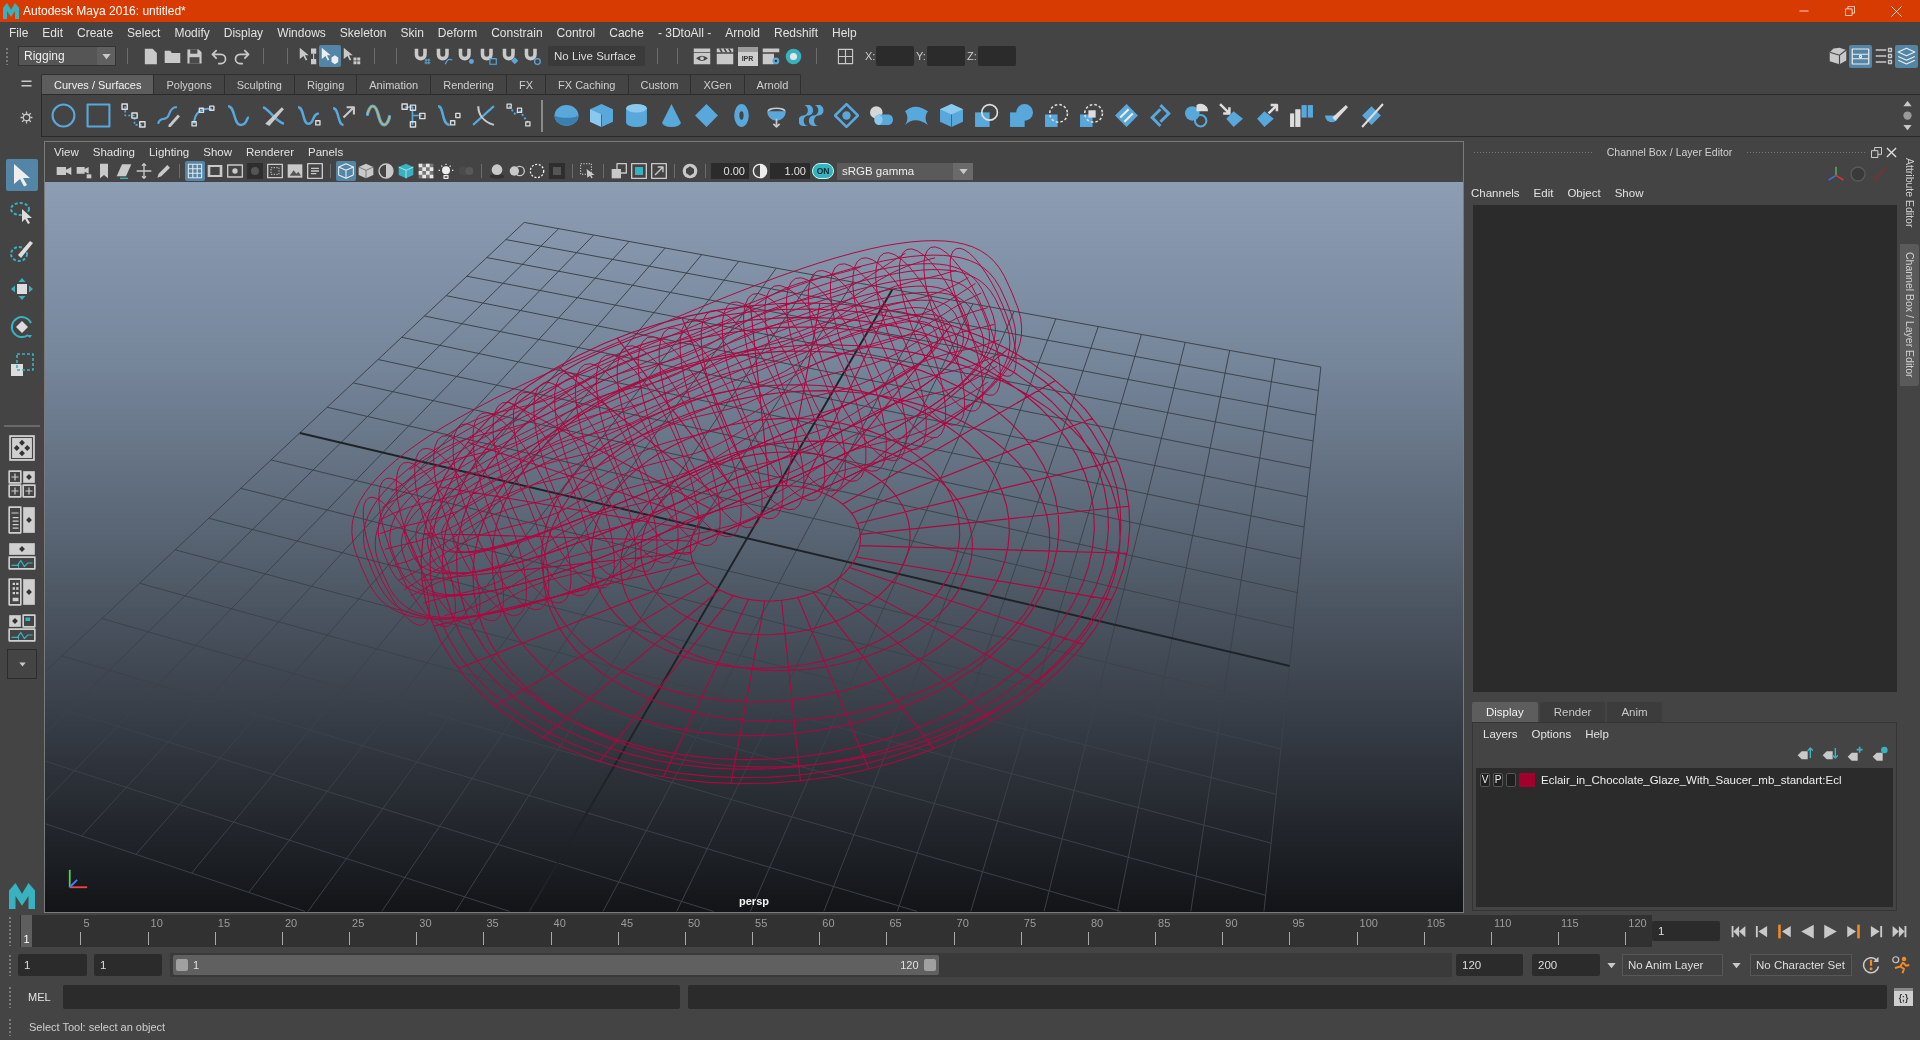 This screenshot has height=1040, width=1920. What do you see at coordinates (67, 56) in the screenshot?
I see `menu-set-dropdown: Rigging` at bounding box center [67, 56].